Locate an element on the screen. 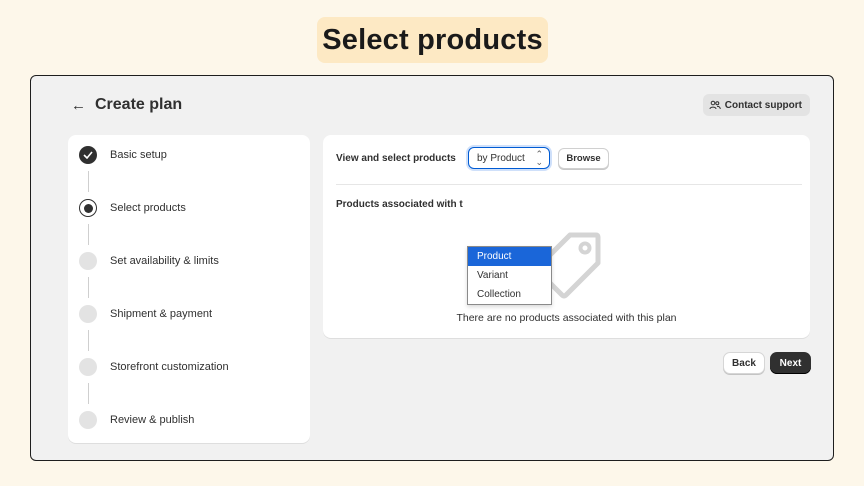  step-label: Storefront customization is located at coordinates (169, 367).